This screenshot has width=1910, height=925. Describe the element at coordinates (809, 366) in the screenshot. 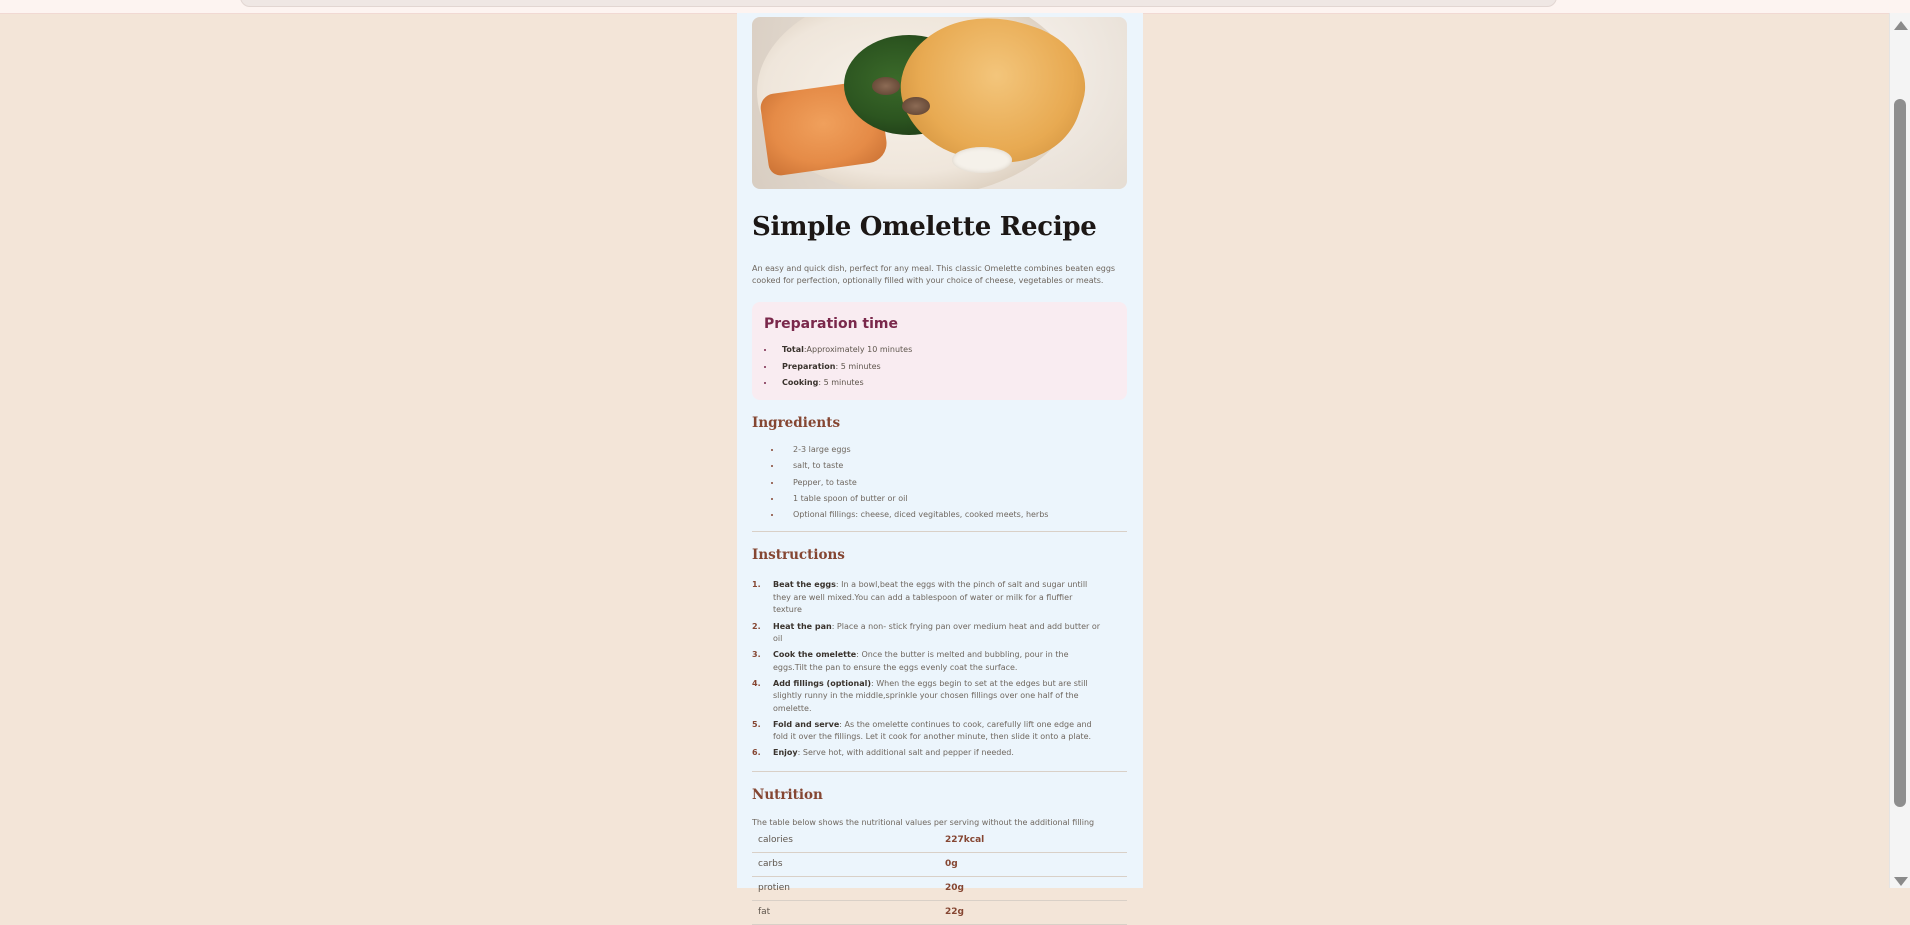

I see `prep-label: Preparation` at that location.